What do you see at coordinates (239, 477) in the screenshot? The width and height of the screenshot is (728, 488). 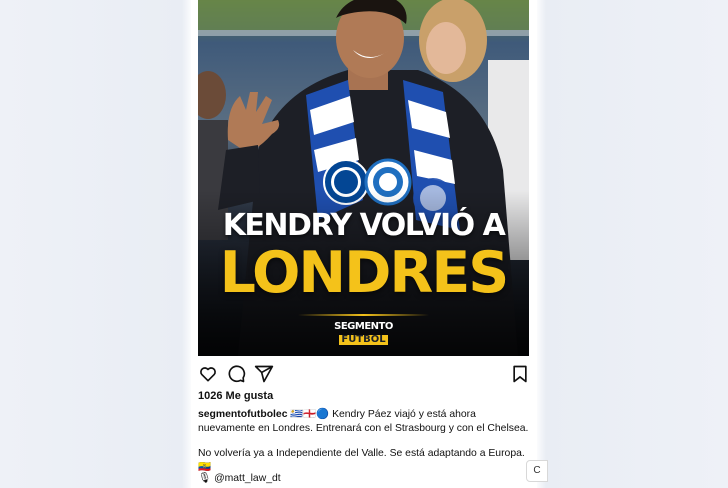 I see `caption-mention: 🎙 @matt_law_dt` at bounding box center [239, 477].